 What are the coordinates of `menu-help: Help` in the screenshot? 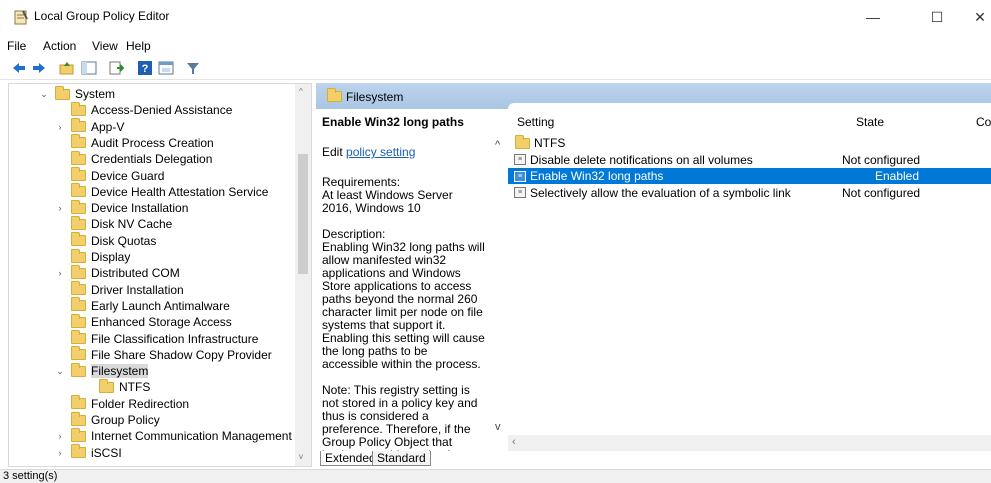 It's located at (138, 46).